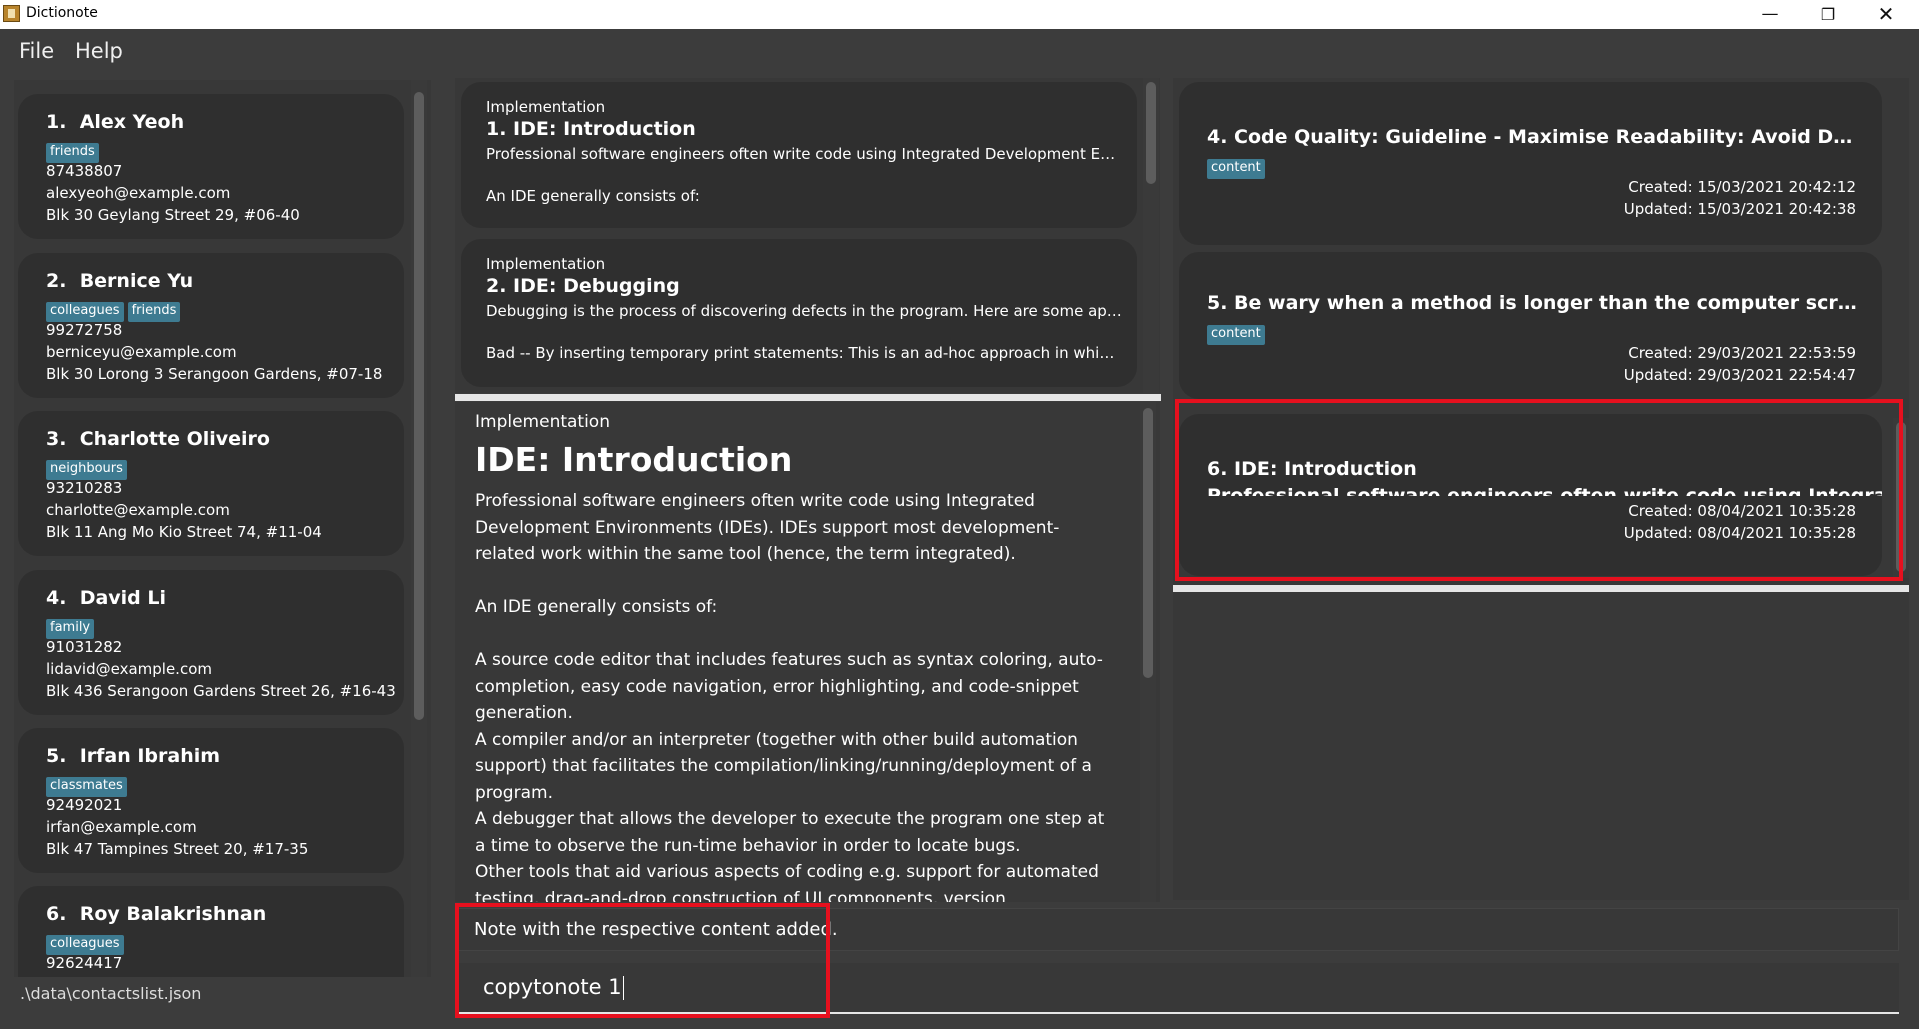 This screenshot has width=1919, height=1029. What do you see at coordinates (959, 52) in the screenshot?
I see `menu-bar: File Help` at bounding box center [959, 52].